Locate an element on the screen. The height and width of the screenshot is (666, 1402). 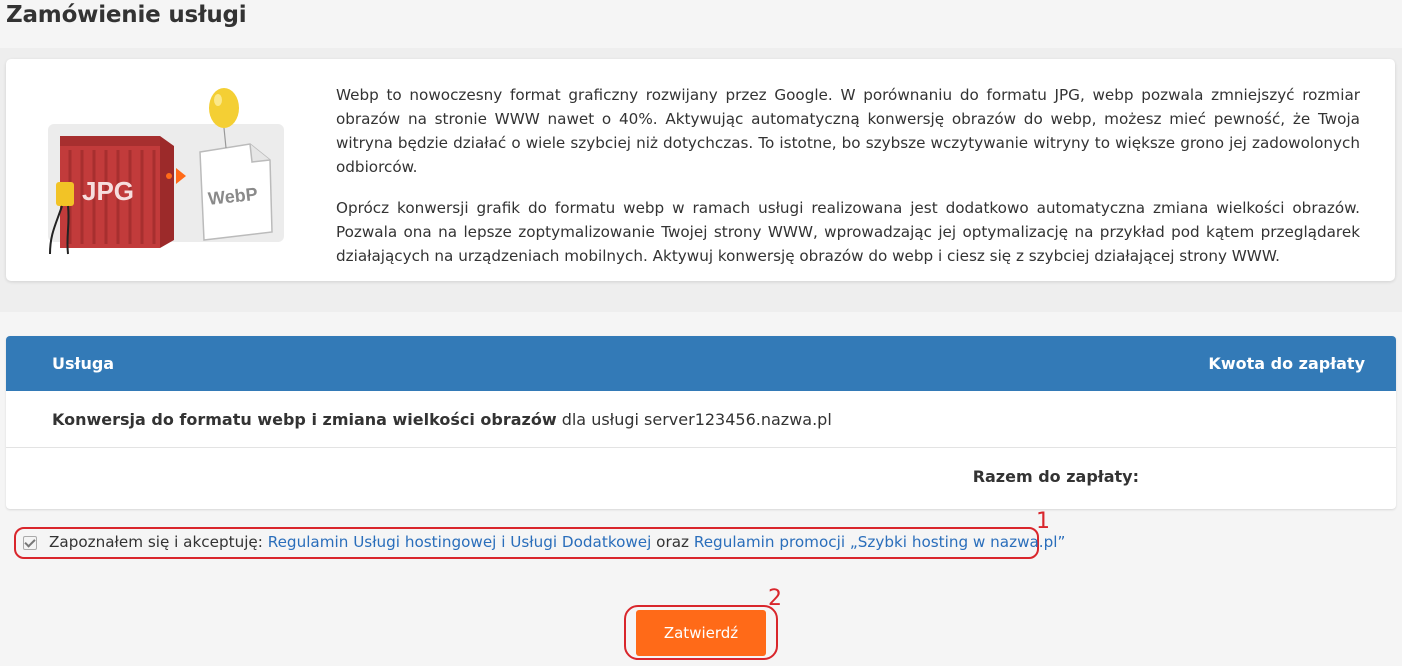
total-row: Razem do zapłaty: is located at coordinates (701, 478).